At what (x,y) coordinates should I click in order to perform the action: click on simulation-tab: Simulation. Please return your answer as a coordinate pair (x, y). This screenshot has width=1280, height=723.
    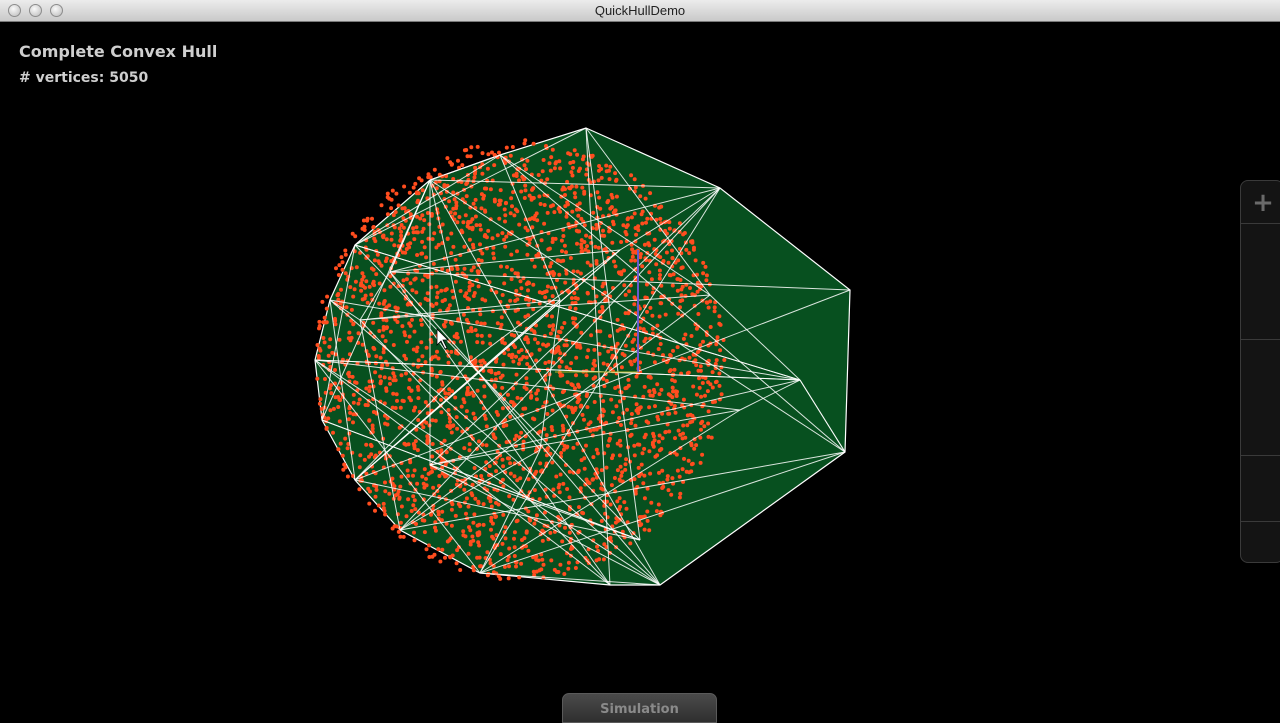
    Looking at the image, I should click on (639, 708).